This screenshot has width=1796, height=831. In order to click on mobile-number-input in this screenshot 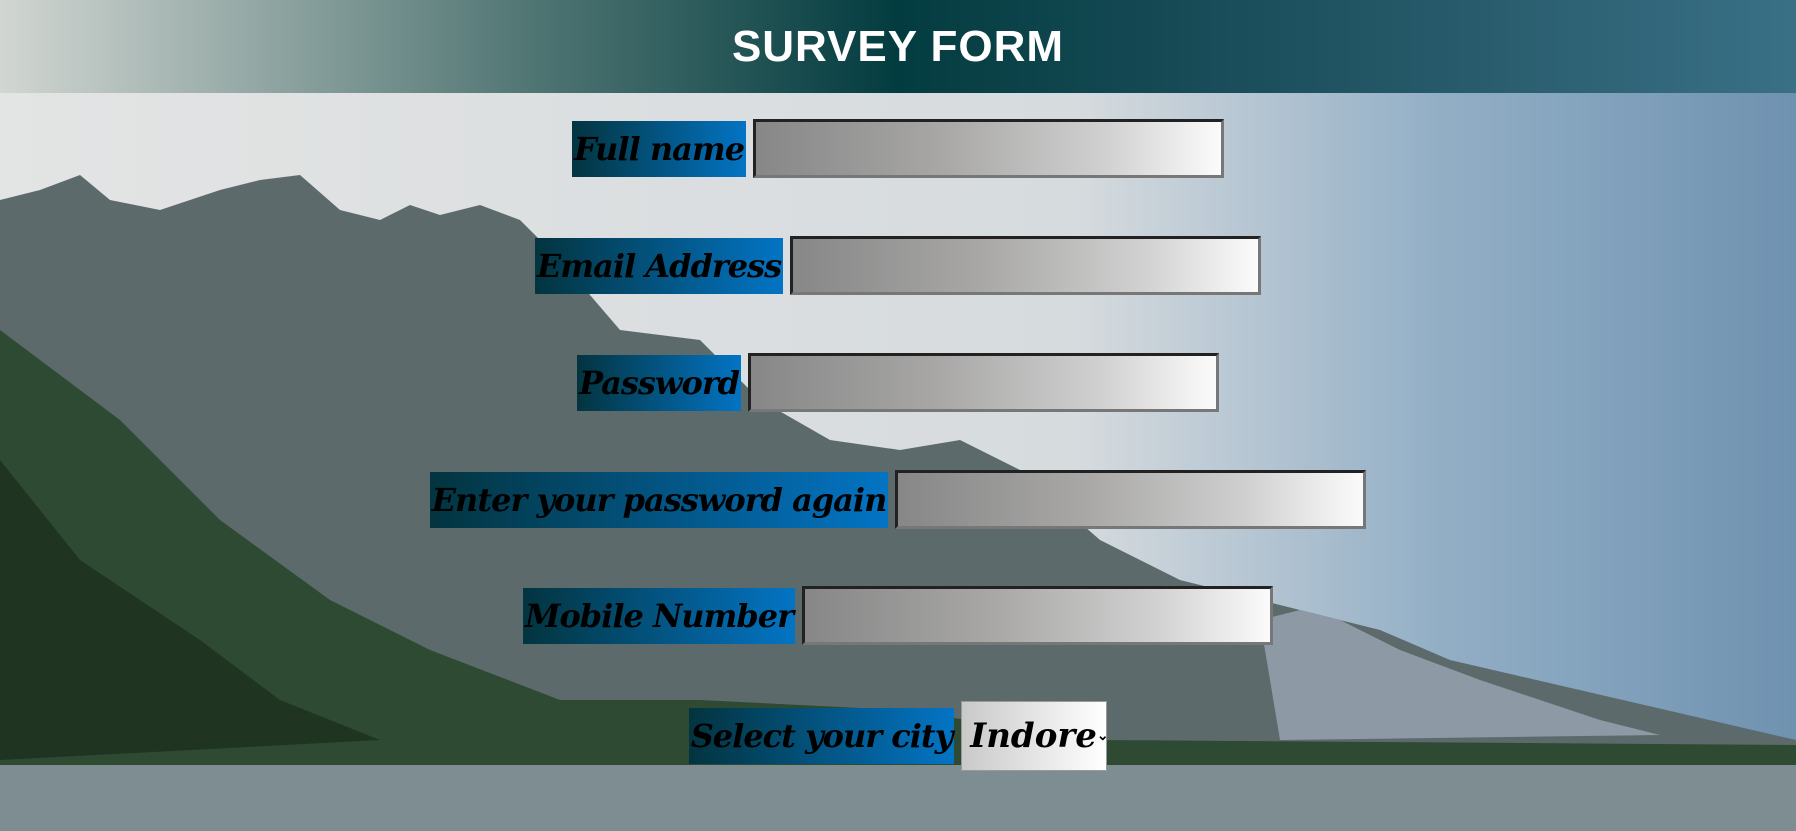, I will do `click(1037, 615)`.